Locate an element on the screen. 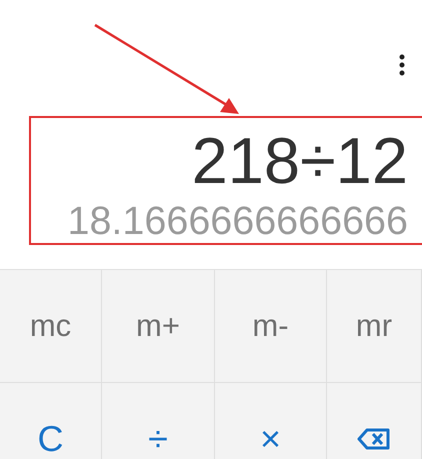 The height and width of the screenshot is (459, 422). operator-key: ÷ is located at coordinates (158, 421).